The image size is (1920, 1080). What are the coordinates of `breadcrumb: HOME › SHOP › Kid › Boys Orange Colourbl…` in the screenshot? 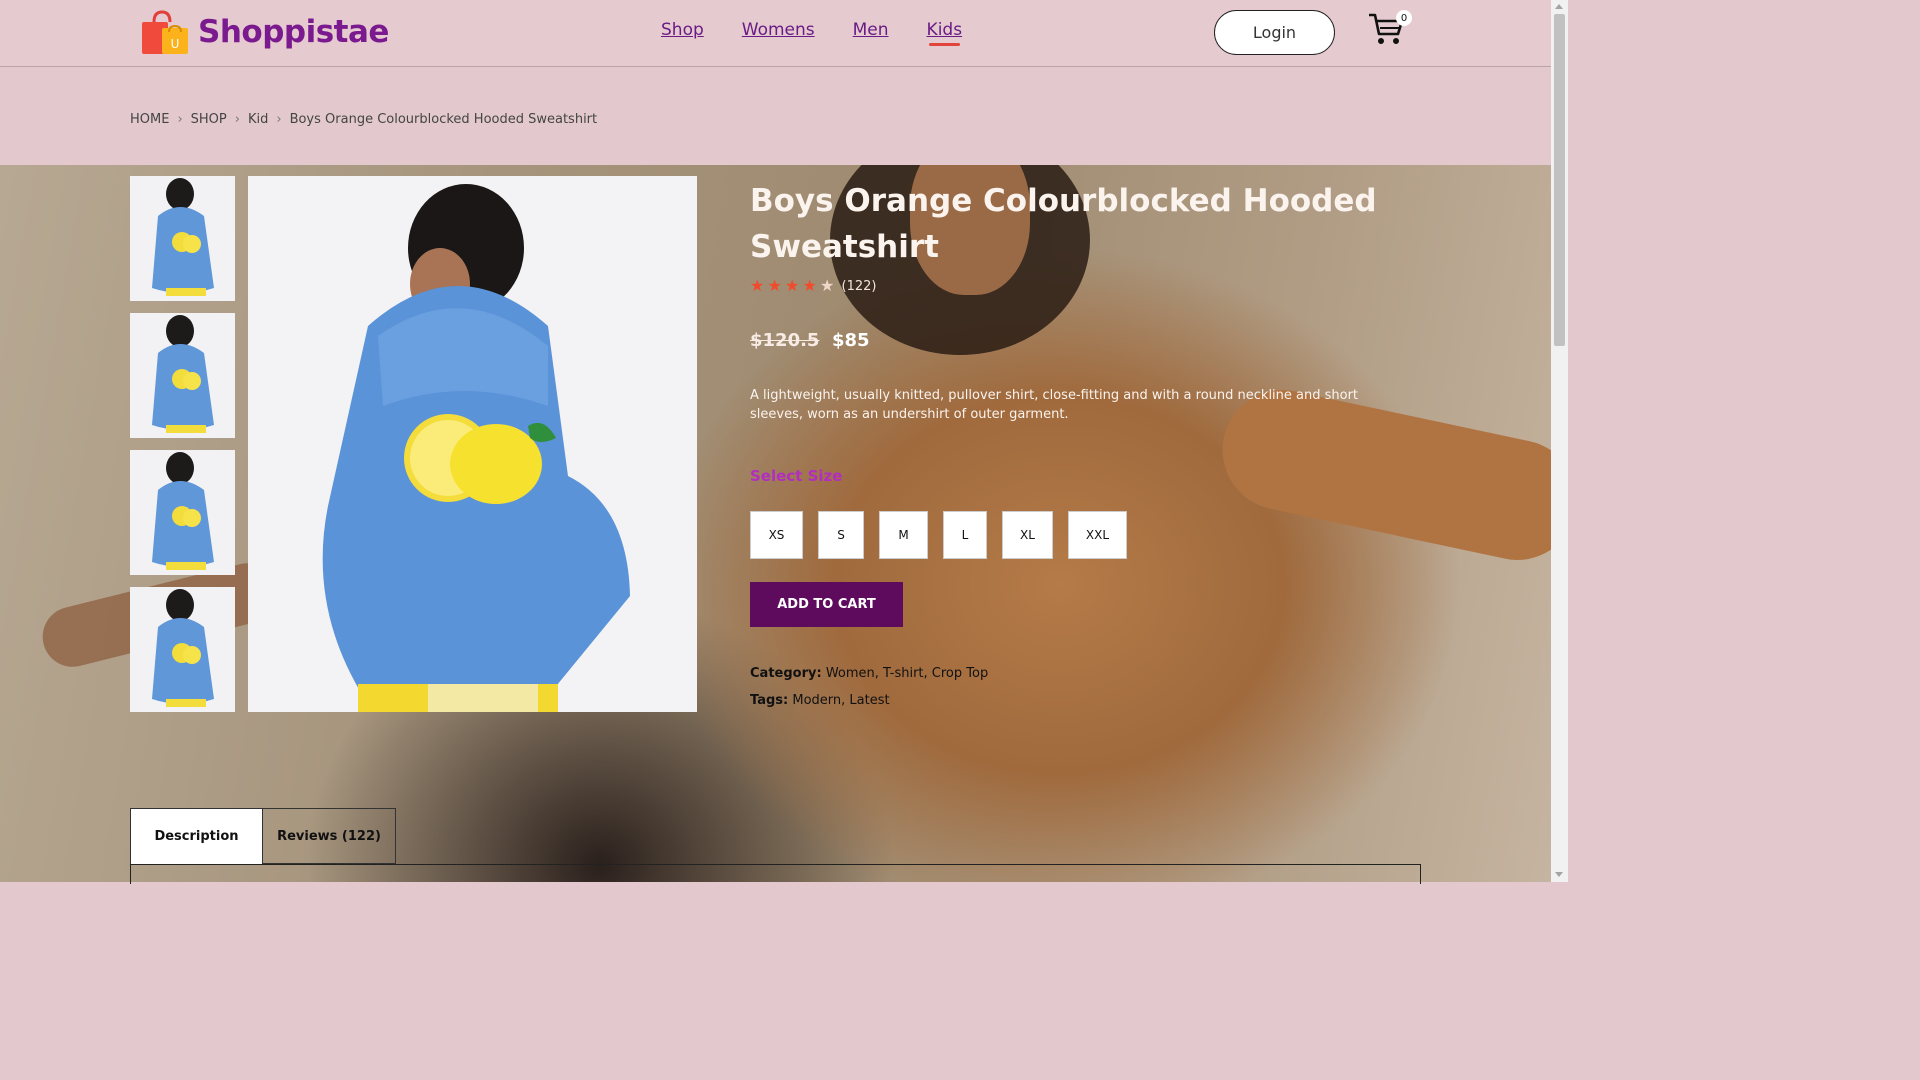 It's located at (363, 119).